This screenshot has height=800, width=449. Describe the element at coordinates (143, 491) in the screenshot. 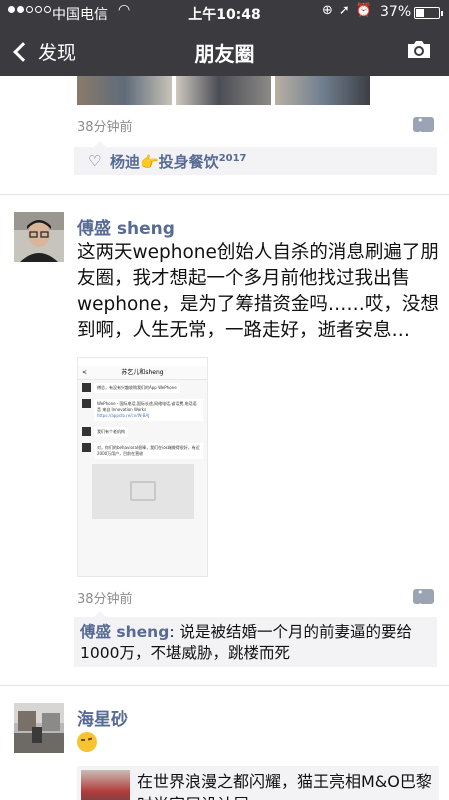

I see `screenshot-image-placeholder` at that location.